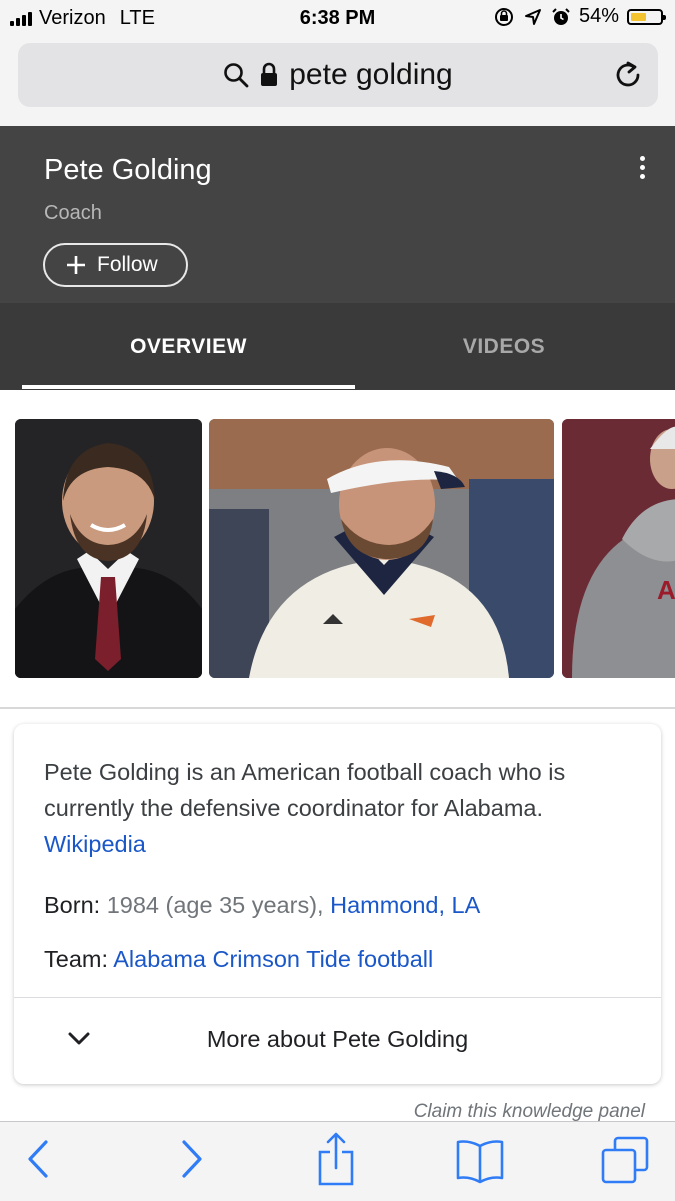  I want to click on tabs-icon, so click(625, 1160).